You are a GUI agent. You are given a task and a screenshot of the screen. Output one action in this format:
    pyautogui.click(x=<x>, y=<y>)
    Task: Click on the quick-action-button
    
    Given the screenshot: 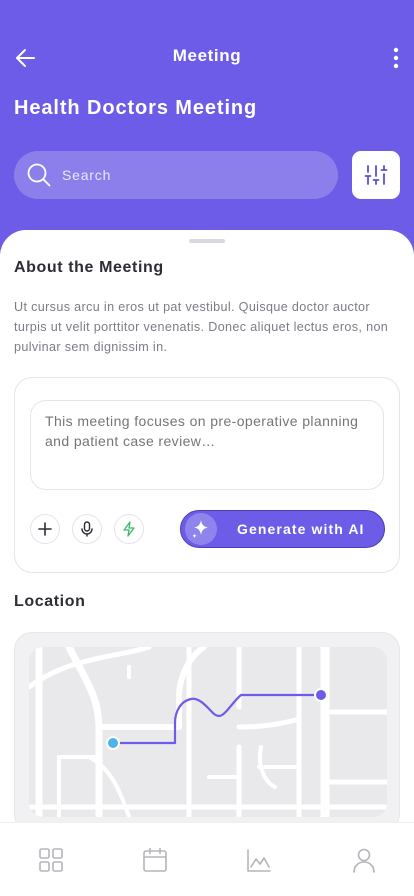 What is the action you would take?
    pyautogui.click(x=129, y=529)
    